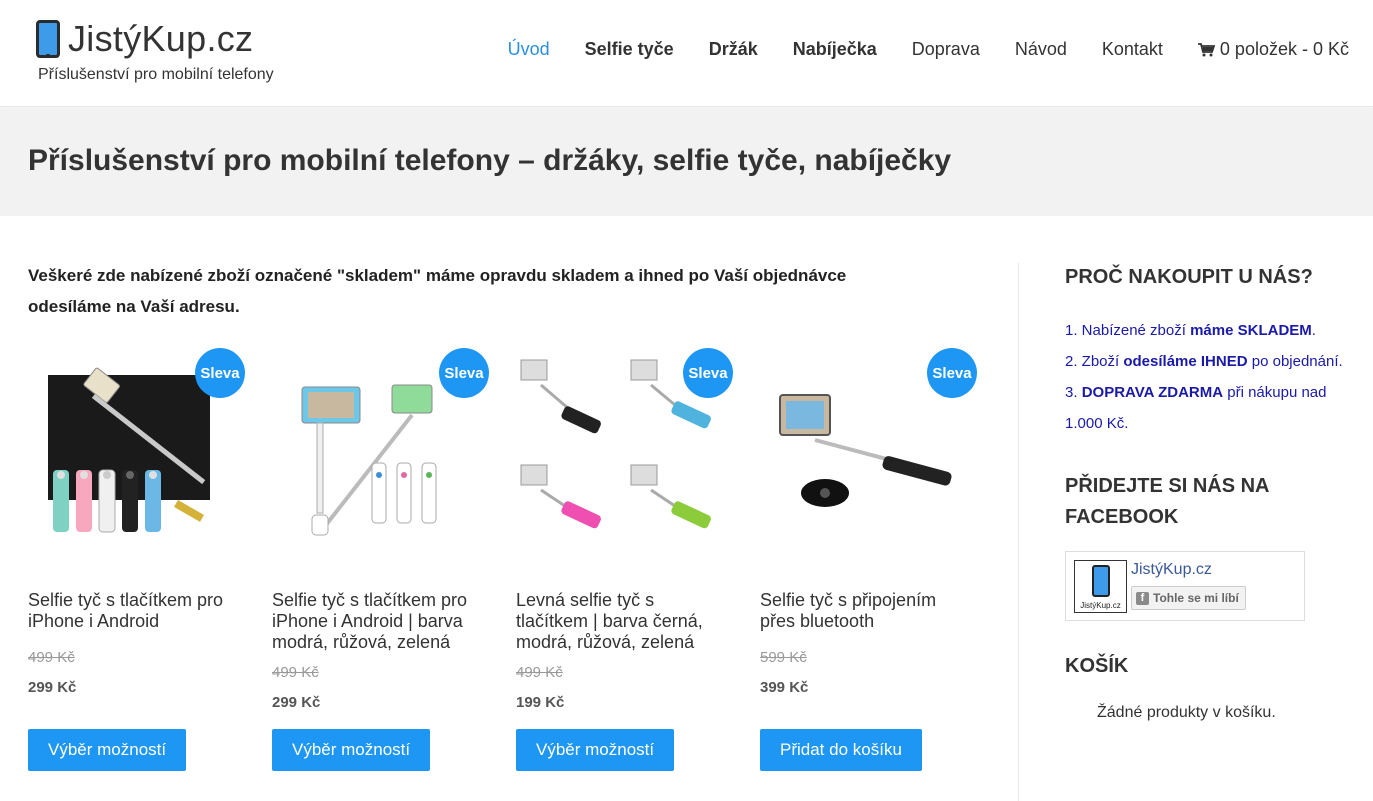 The width and height of the screenshot is (1373, 801). I want to click on product-old-price: 599 Kč, so click(783, 657).